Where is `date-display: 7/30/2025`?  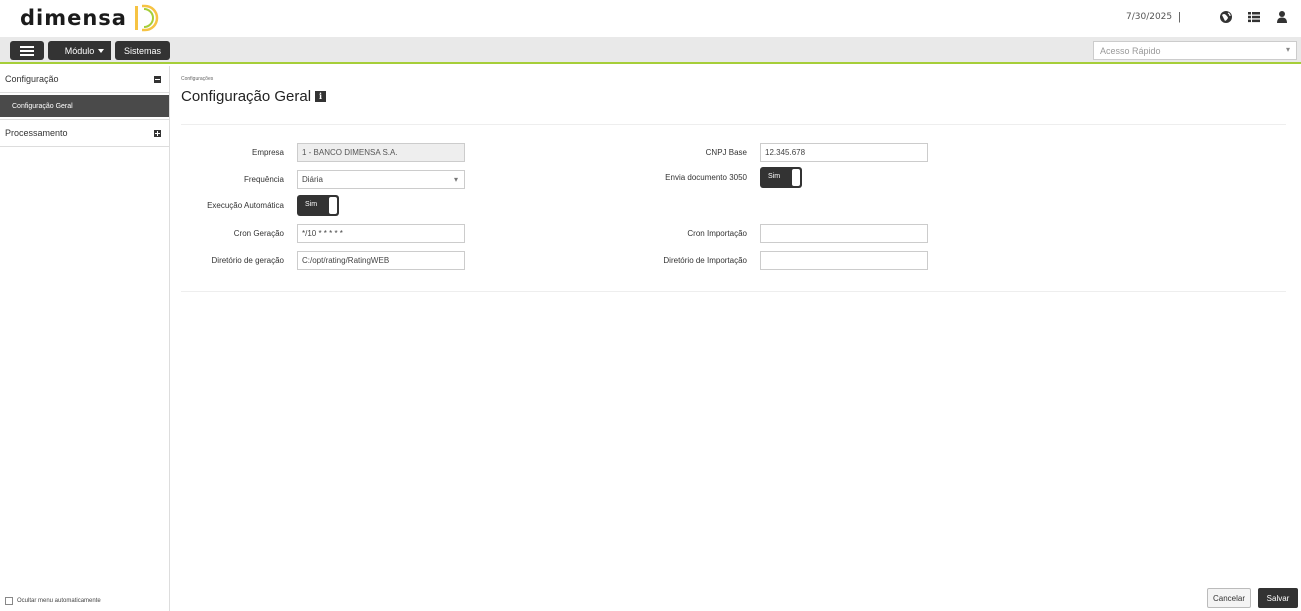 date-display: 7/30/2025 is located at coordinates (1149, 17).